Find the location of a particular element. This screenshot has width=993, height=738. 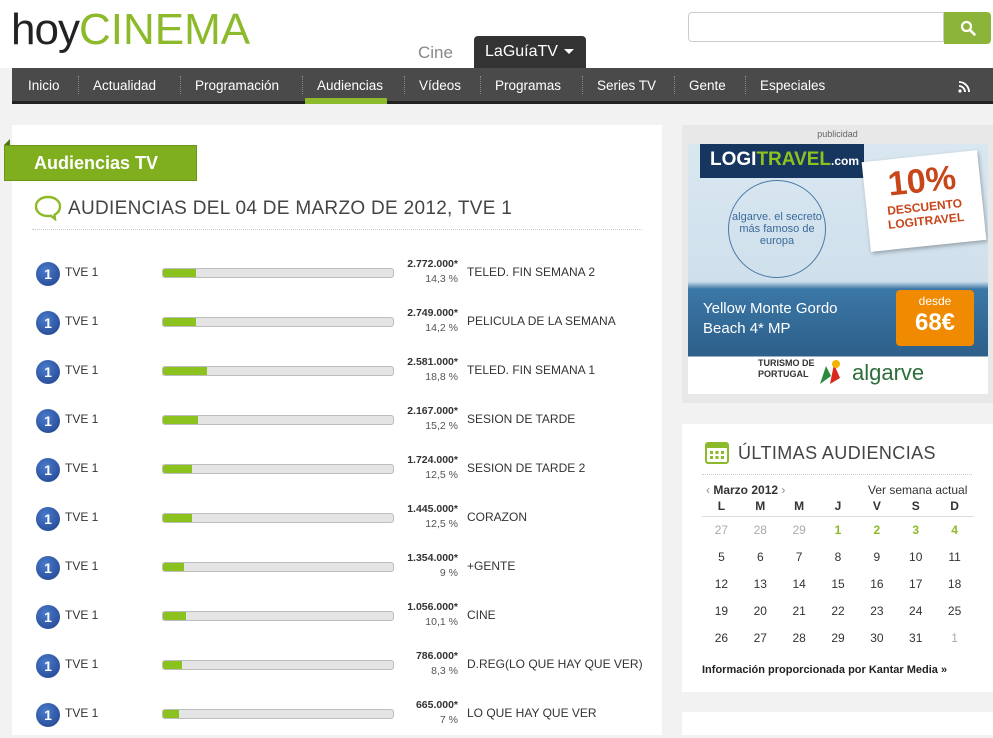

nav-item-series-tv: Series TV is located at coordinates (626, 84).